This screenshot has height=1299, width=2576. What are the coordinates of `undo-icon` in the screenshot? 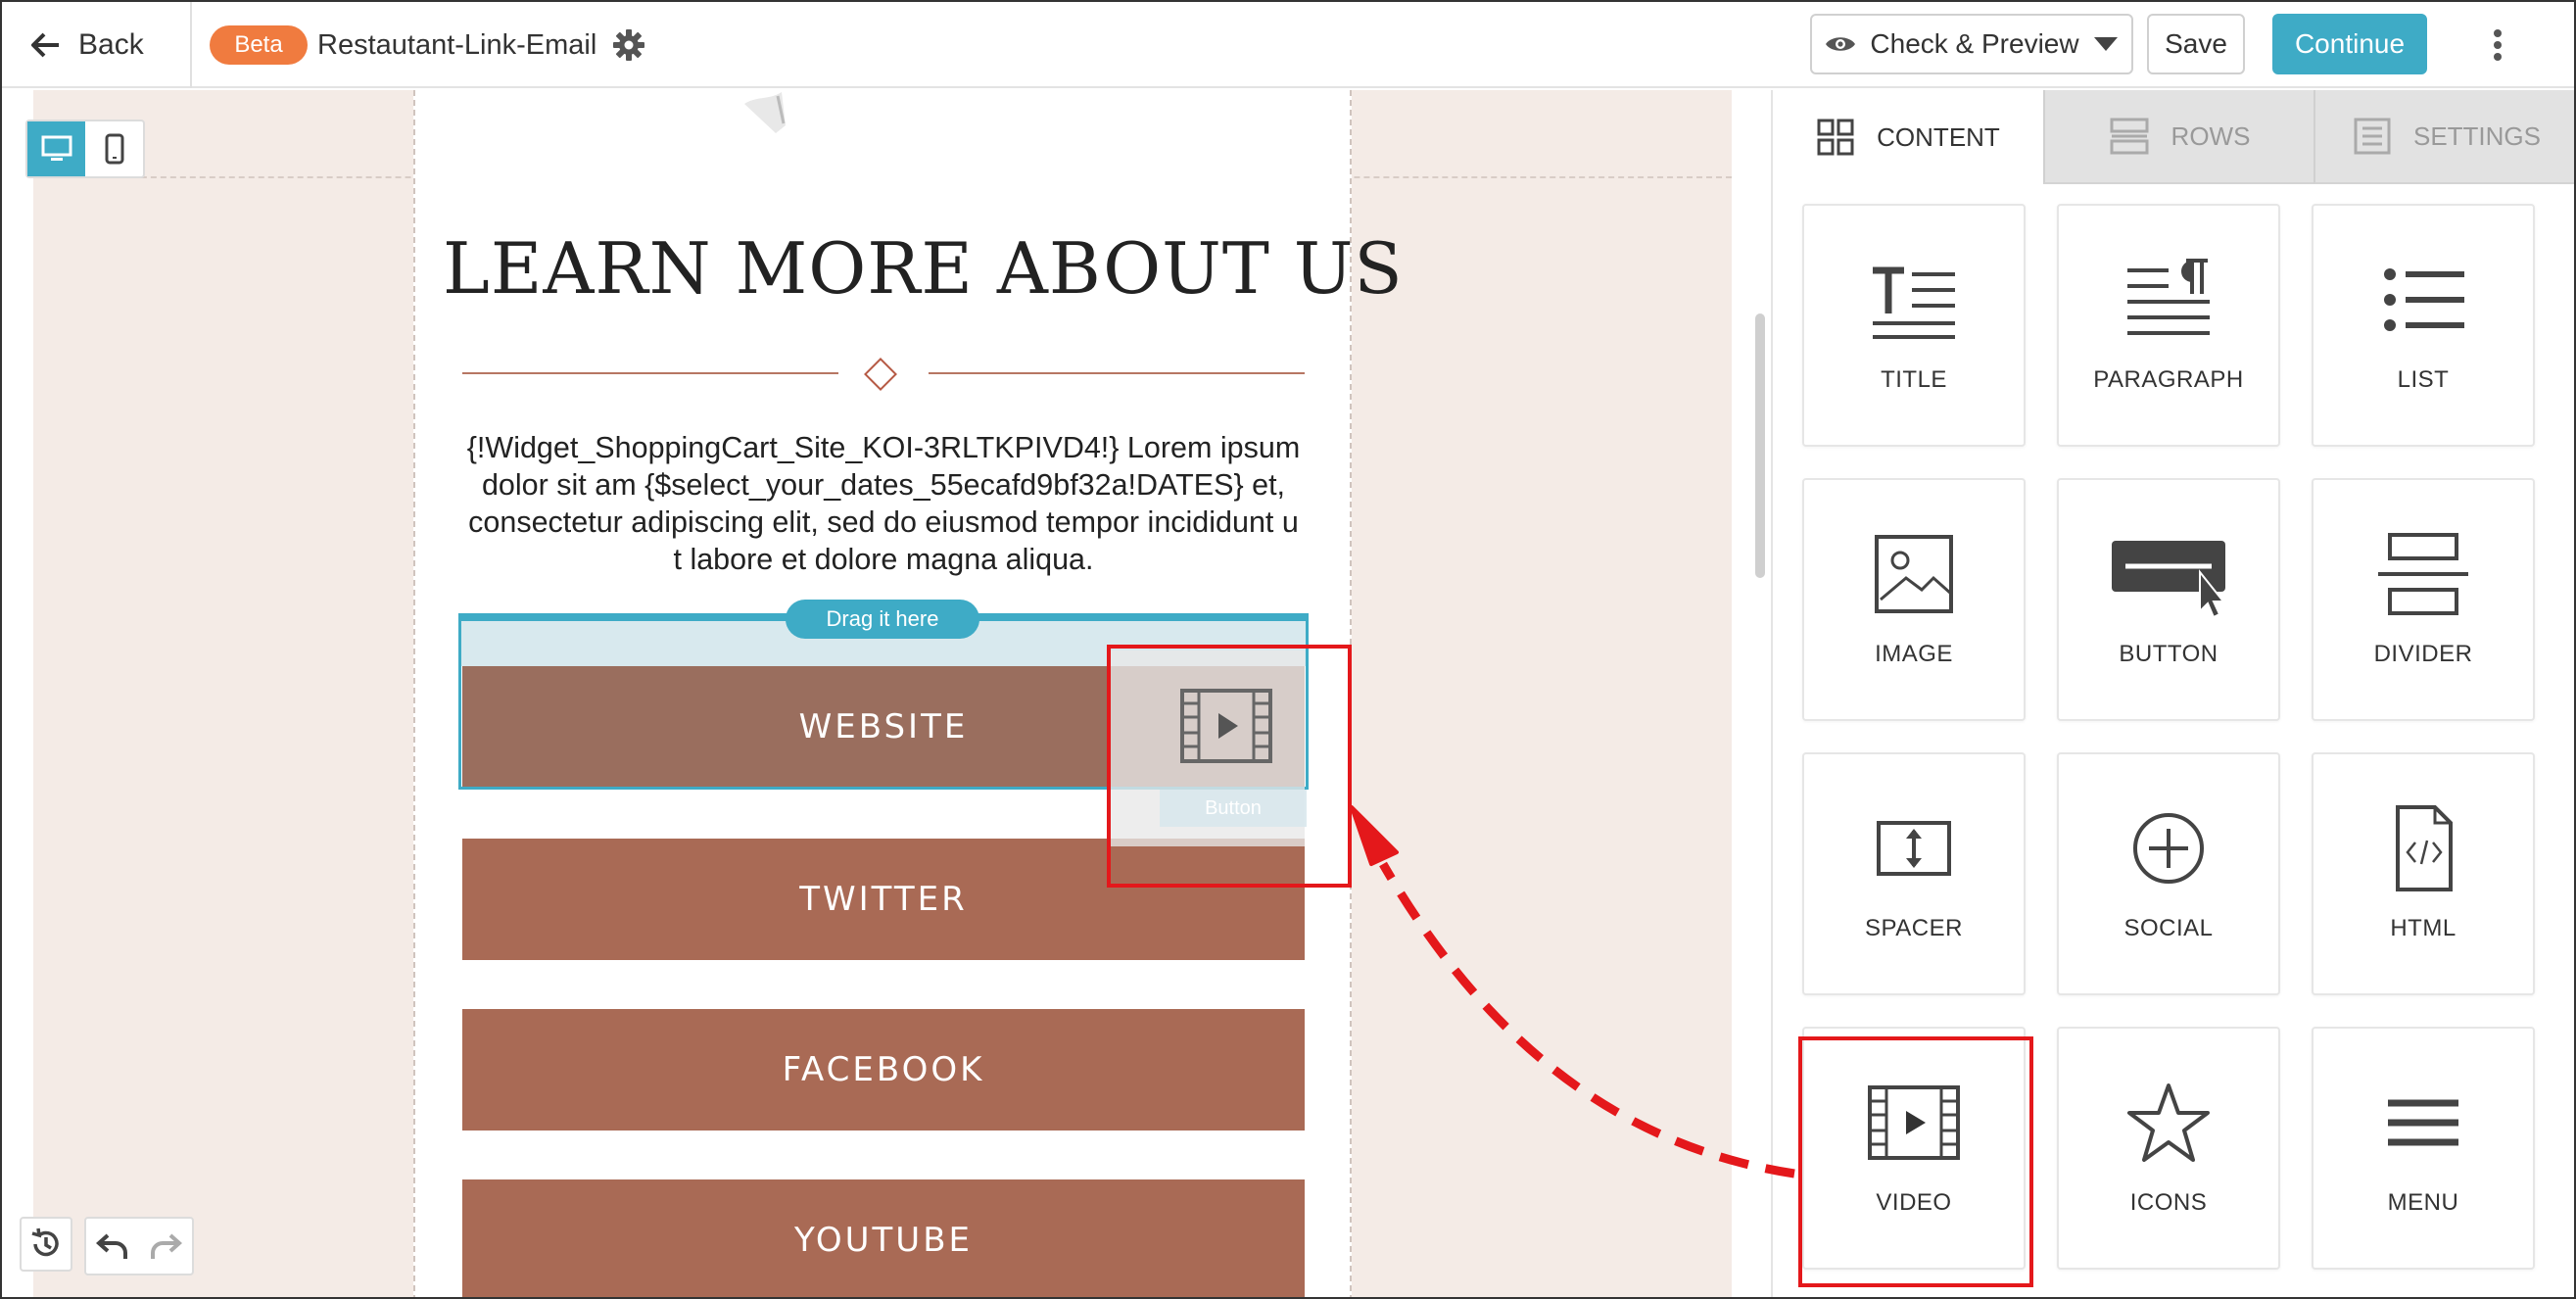 It's located at (111, 1246).